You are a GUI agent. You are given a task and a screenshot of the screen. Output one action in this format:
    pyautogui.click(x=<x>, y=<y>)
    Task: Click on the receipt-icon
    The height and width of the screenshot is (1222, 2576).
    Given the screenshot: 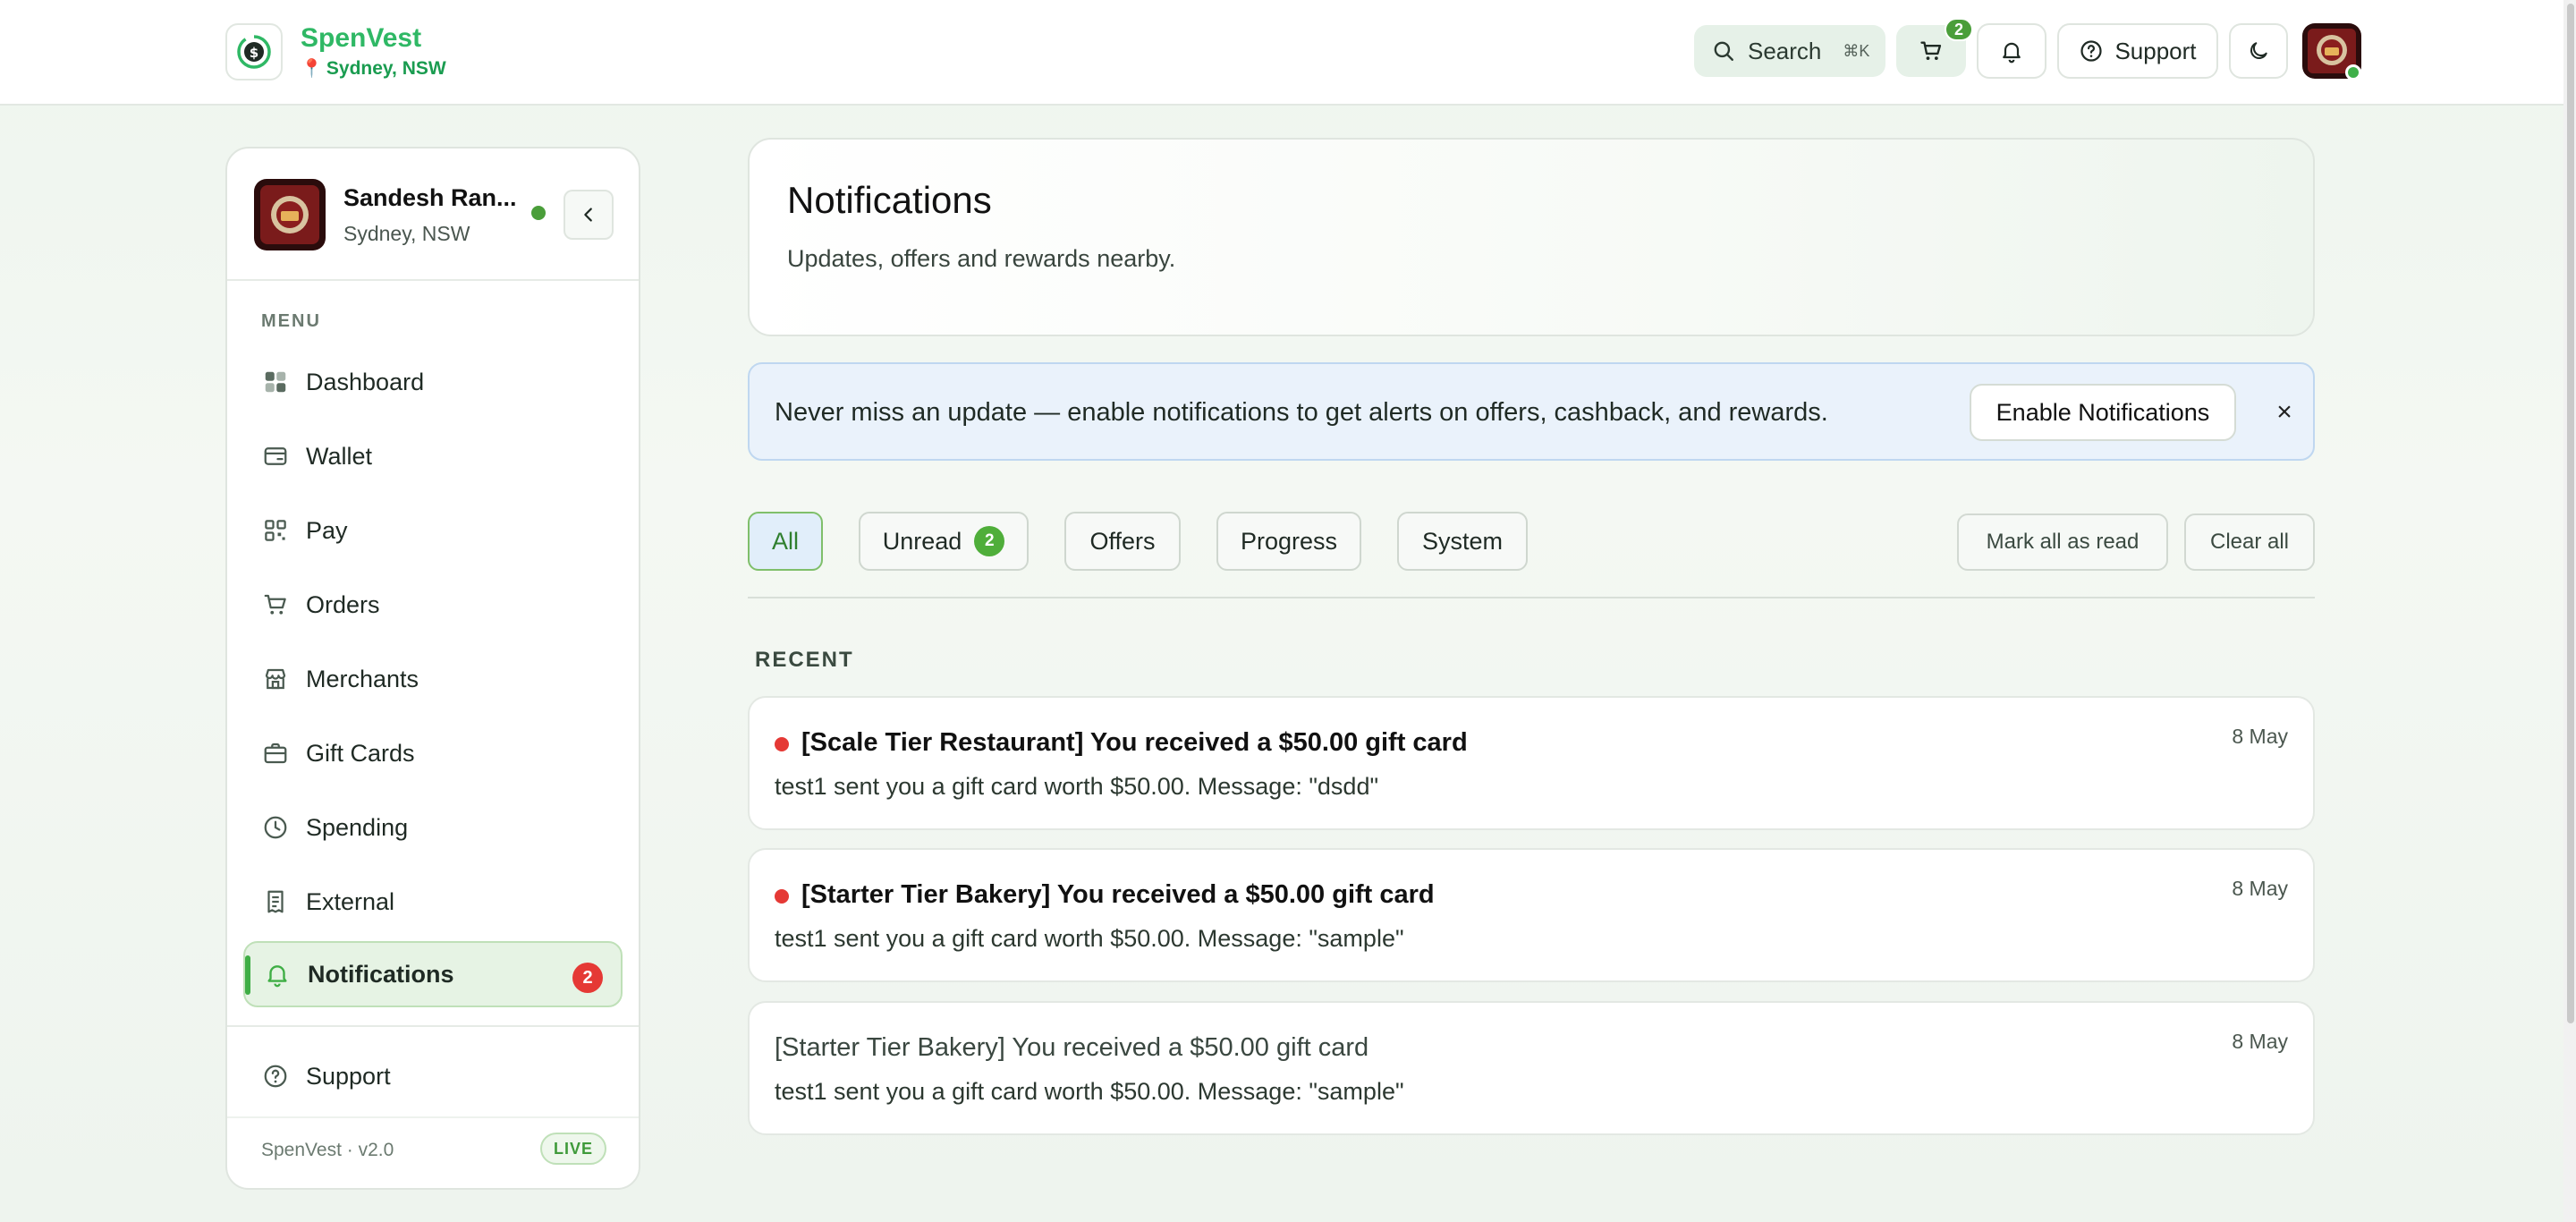 What is the action you would take?
    pyautogui.click(x=275, y=901)
    